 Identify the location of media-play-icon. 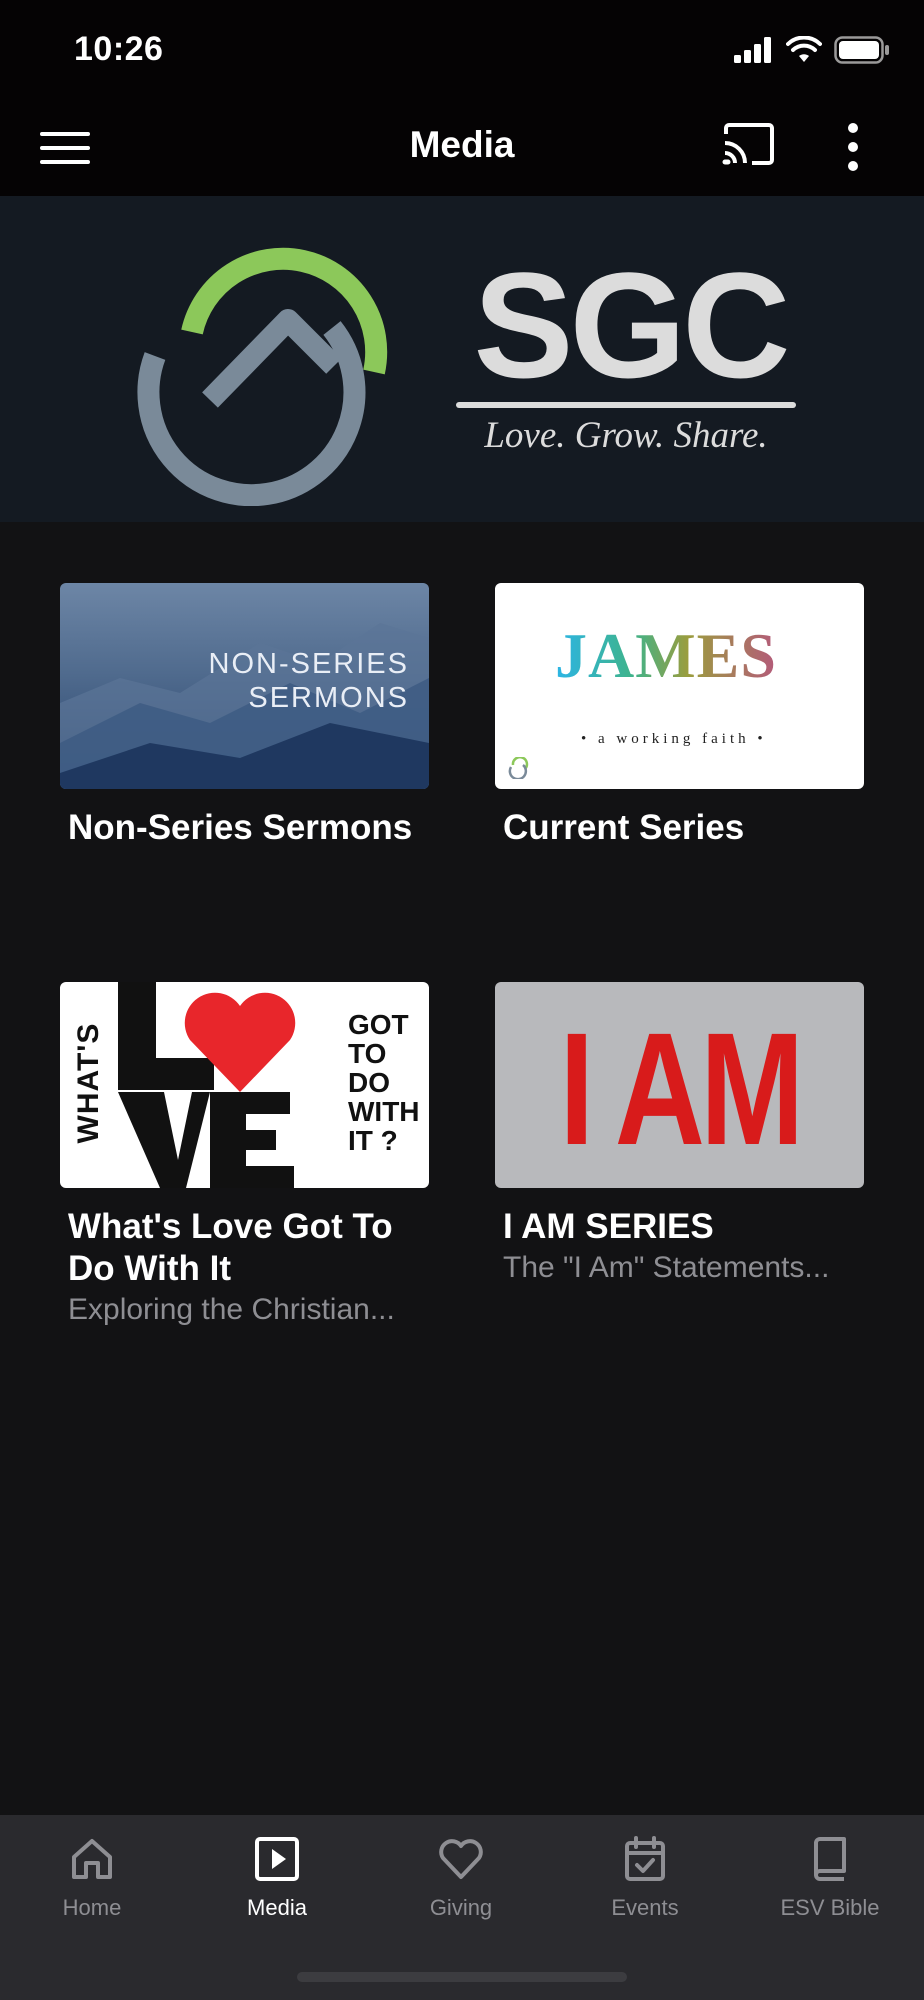
(277, 1859).